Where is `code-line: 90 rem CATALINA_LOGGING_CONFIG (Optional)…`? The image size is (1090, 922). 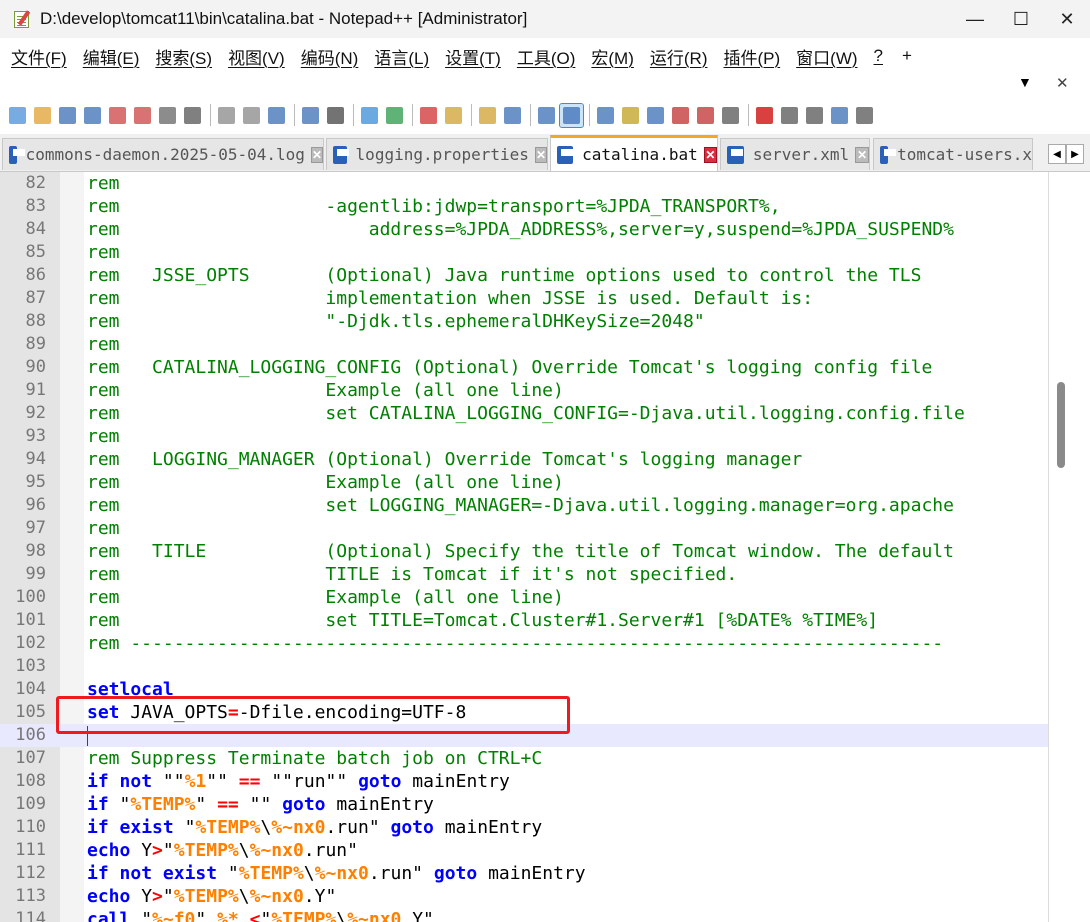 code-line: 90 rem CATALINA_LOGGING_CONFIG (Optional)… is located at coordinates (524, 367).